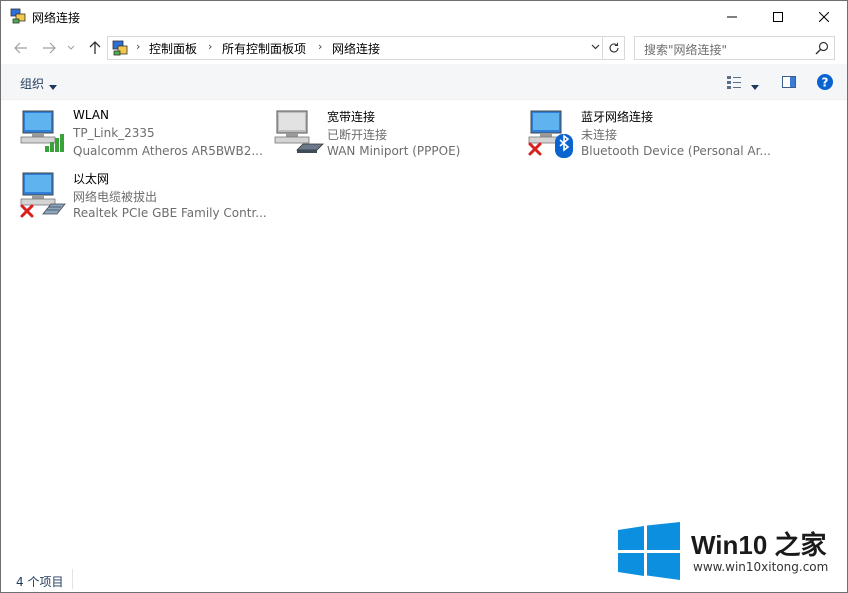 Image resolution: width=848 pixels, height=593 pixels. I want to click on recent-locations-button, so click(71, 48).